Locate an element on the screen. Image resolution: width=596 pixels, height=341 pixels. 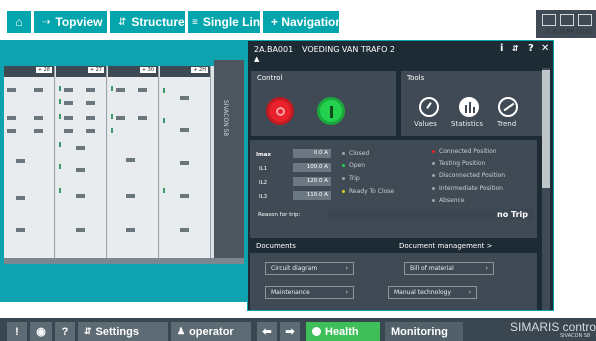
arrow-right-icon: ➡ is located at coordinates (290, 332).